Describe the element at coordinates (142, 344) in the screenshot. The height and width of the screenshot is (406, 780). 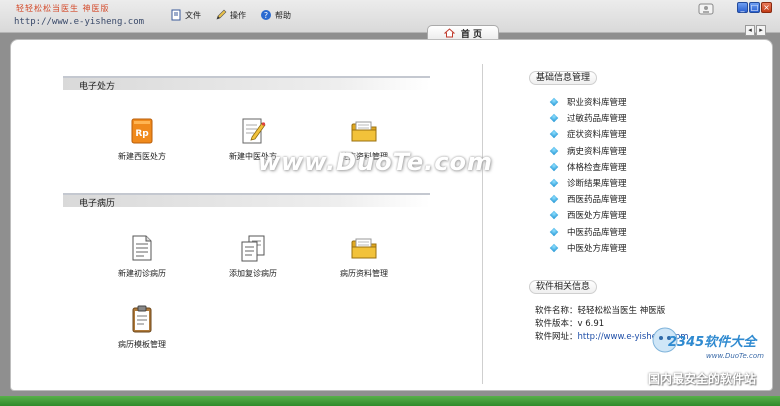
I see `record-template-management-label: 病历模板管理` at that location.